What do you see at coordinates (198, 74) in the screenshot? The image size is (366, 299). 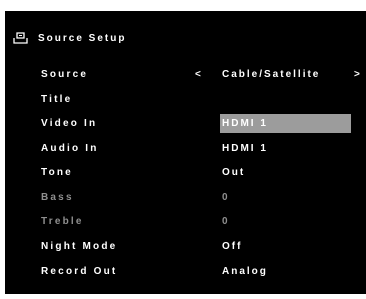 I see `prev-arrow-icon: <` at bounding box center [198, 74].